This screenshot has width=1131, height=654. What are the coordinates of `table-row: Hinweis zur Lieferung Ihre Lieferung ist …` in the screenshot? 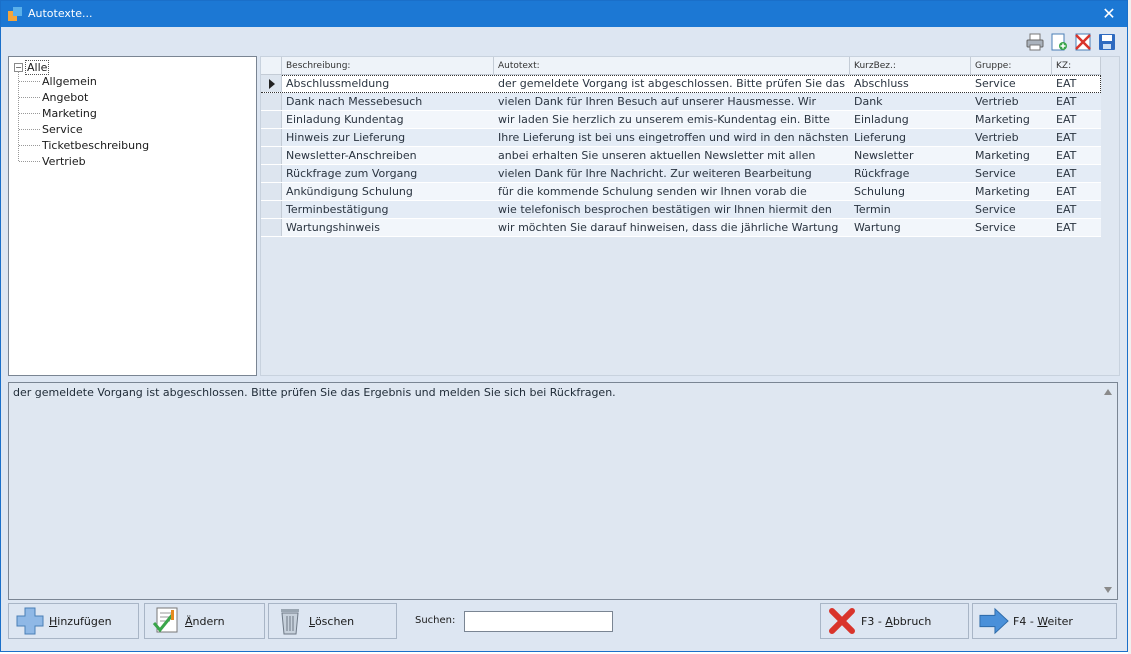 It's located at (681, 138).